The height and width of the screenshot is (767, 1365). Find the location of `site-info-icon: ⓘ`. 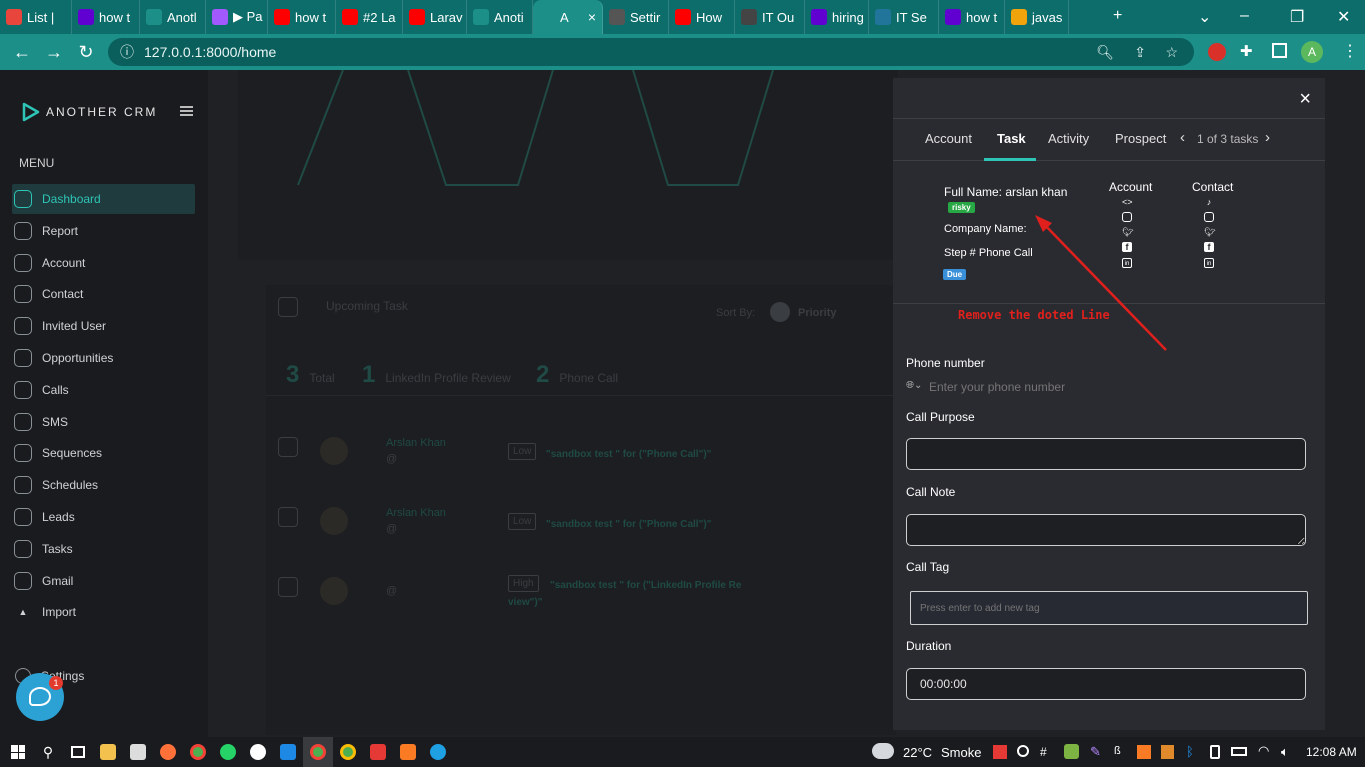

site-info-icon: ⓘ is located at coordinates (127, 52).